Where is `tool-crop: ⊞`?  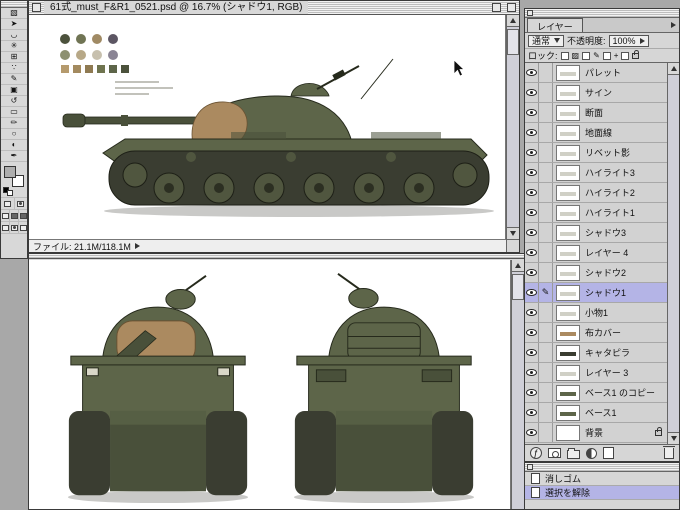
tool-crop: ⊞ is located at coordinates (14, 57).